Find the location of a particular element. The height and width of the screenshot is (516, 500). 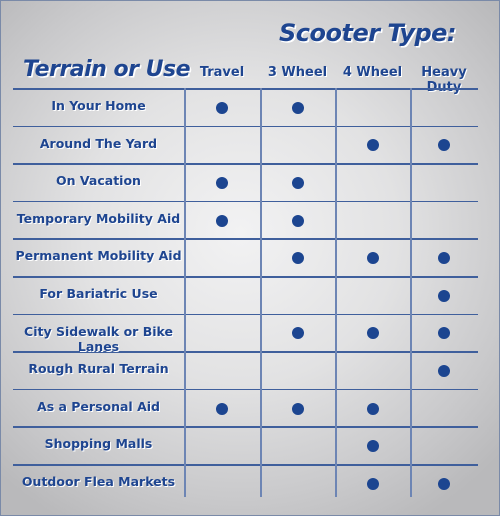

row-label: Temporary Mobility Aid is located at coordinates (98, 218).